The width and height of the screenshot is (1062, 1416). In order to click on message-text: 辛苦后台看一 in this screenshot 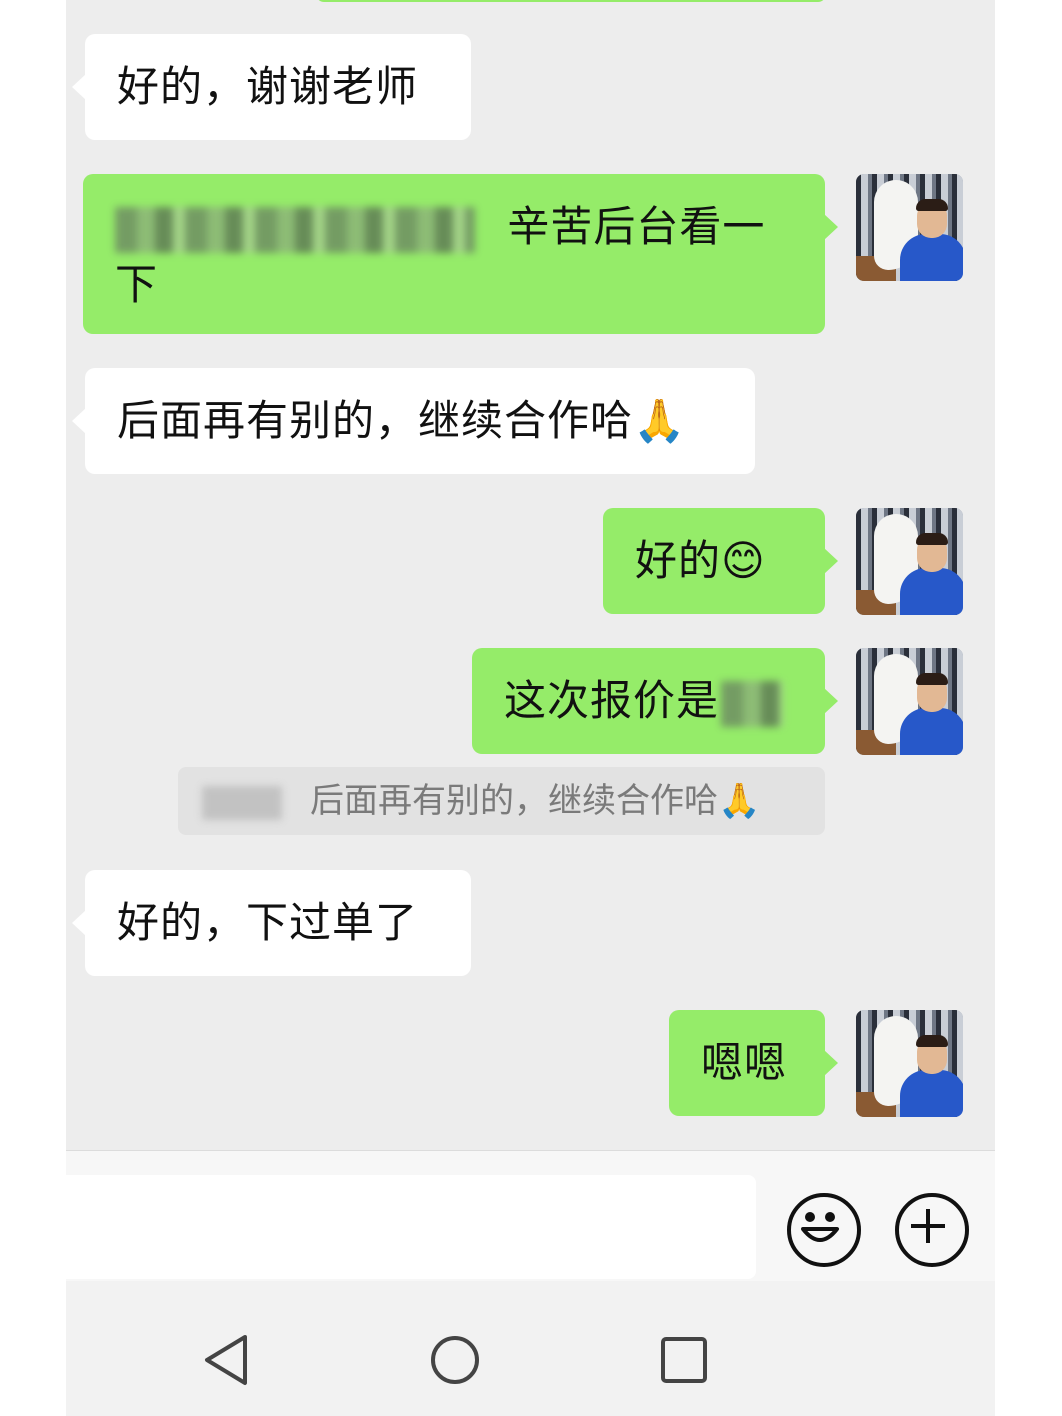, I will do `click(636, 226)`.